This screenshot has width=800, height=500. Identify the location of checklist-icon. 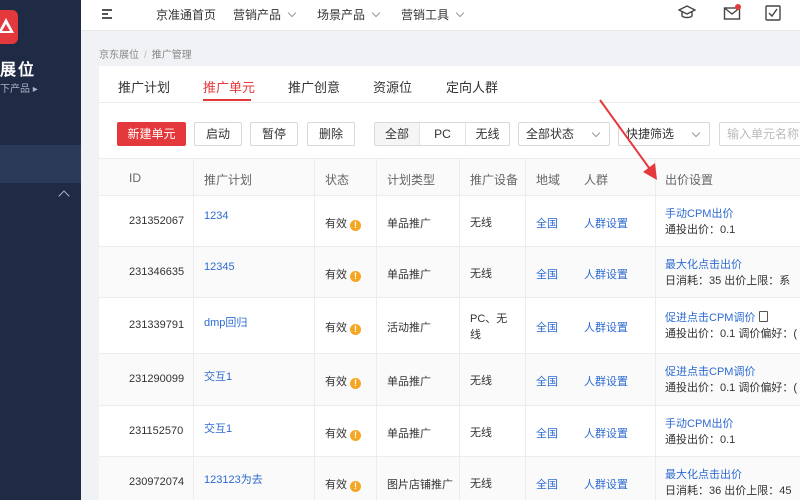
(773, 13).